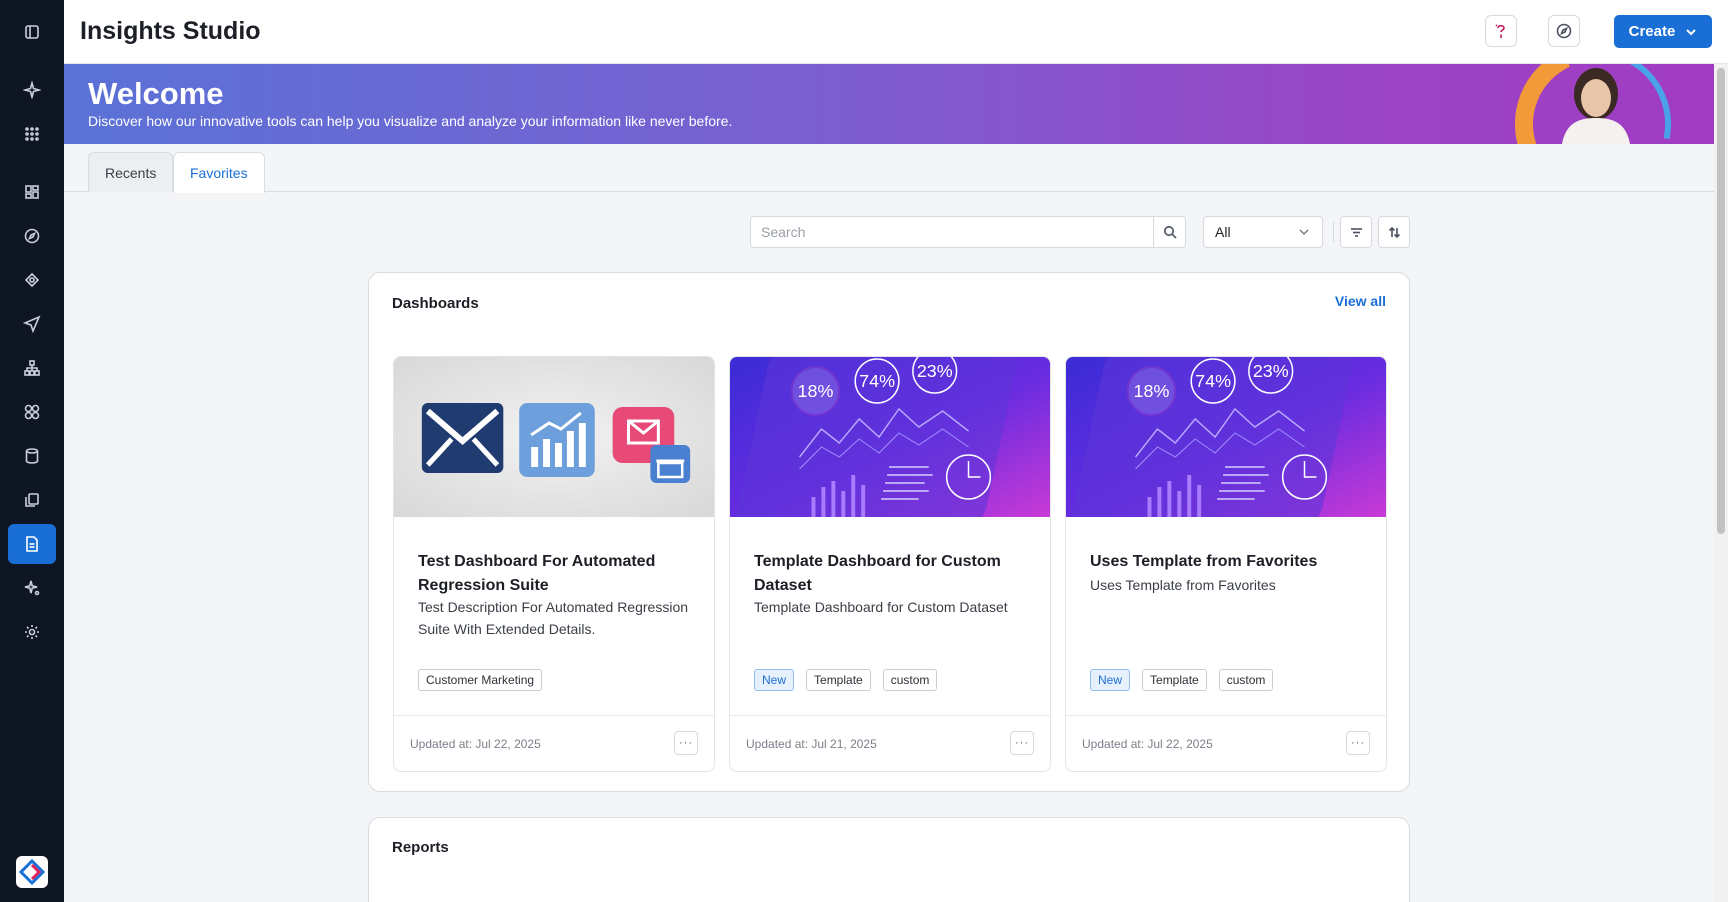 Image resolution: width=1728 pixels, height=902 pixels. Describe the element at coordinates (32, 134) in the screenshot. I see `grid-icon` at that location.